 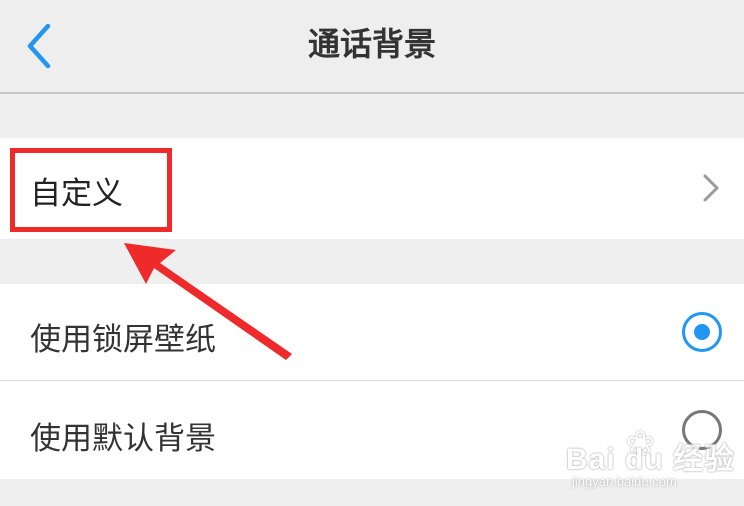 What do you see at coordinates (624, 481) in the screenshot?
I see `watermark-url: jingyan.baidu.com` at bounding box center [624, 481].